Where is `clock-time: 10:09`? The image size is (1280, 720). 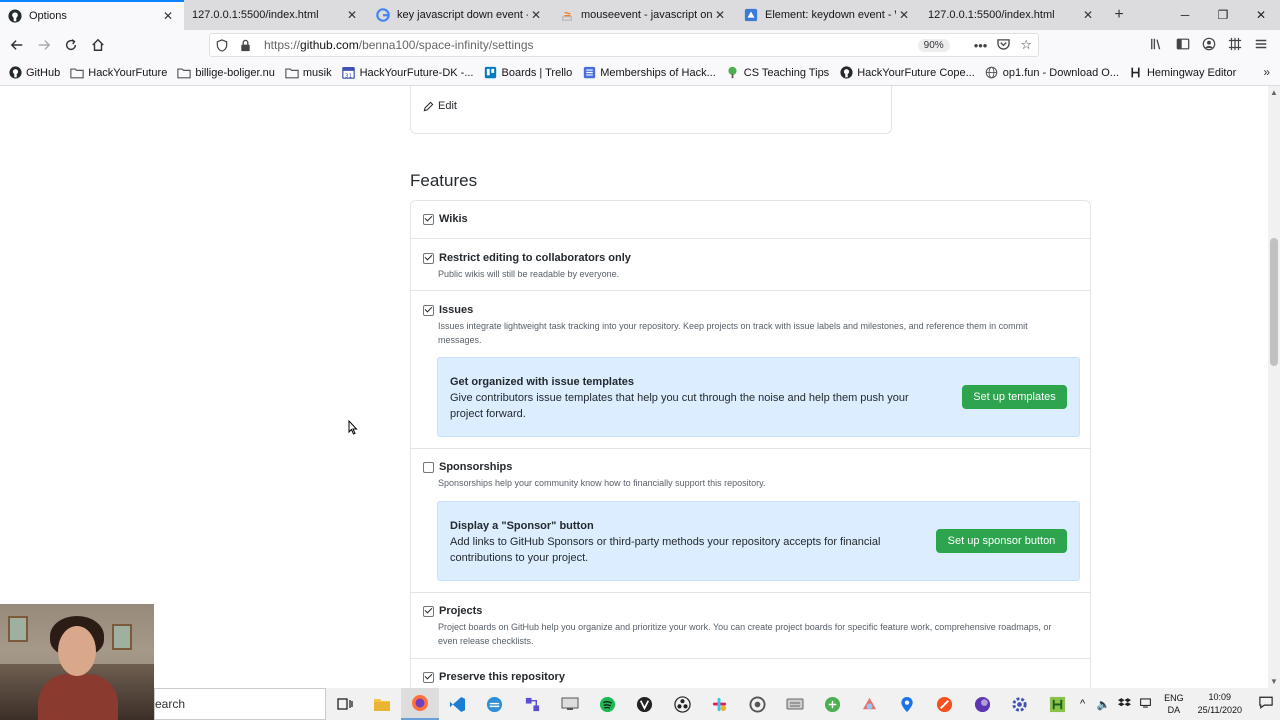 clock-time: 10:09 is located at coordinates (1220, 697).